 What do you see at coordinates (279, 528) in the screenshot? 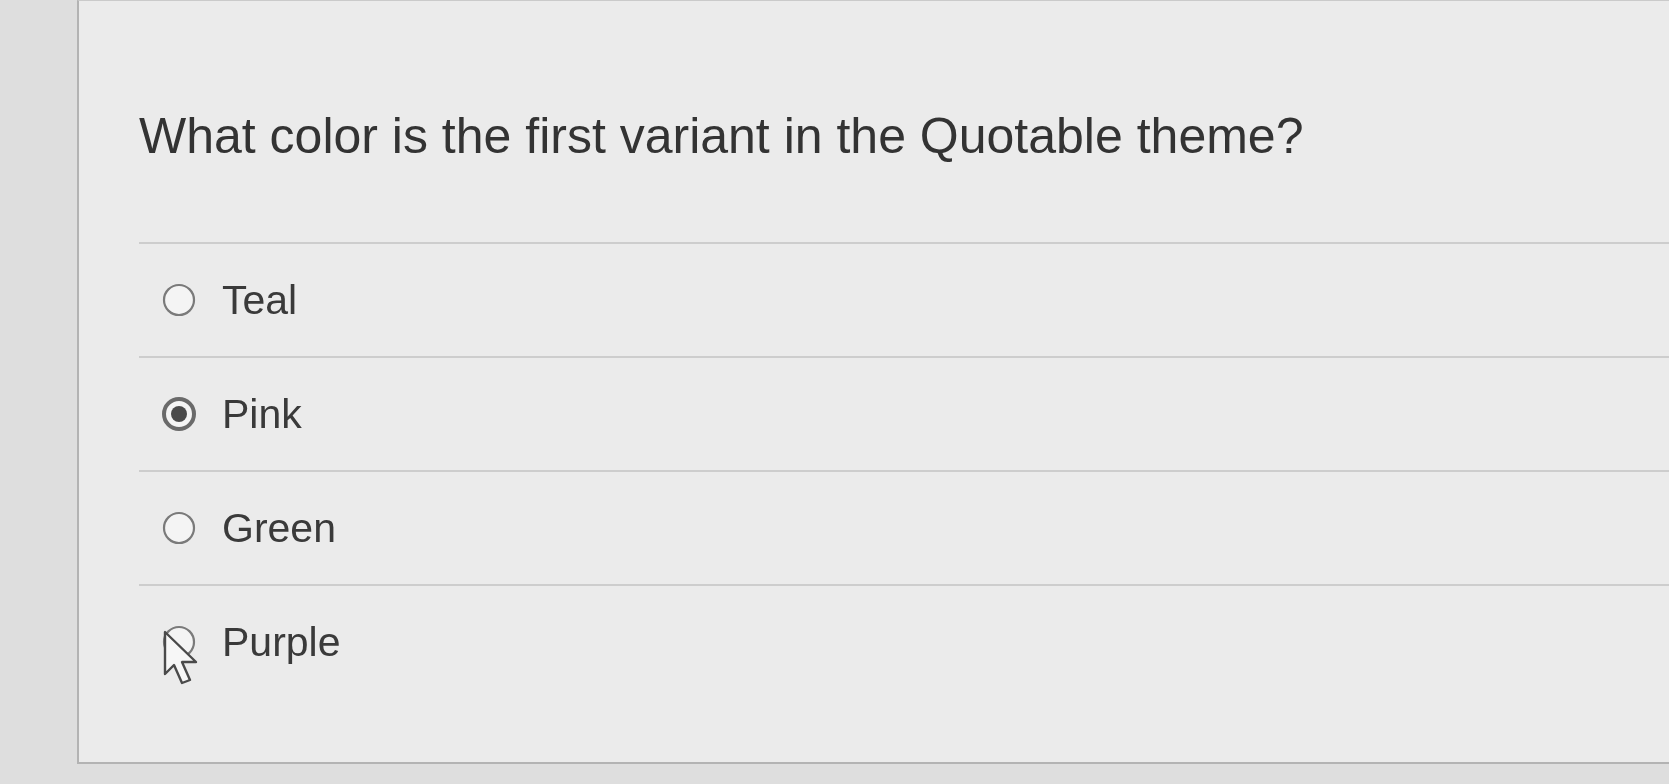
I see `option-label: Green` at bounding box center [279, 528].